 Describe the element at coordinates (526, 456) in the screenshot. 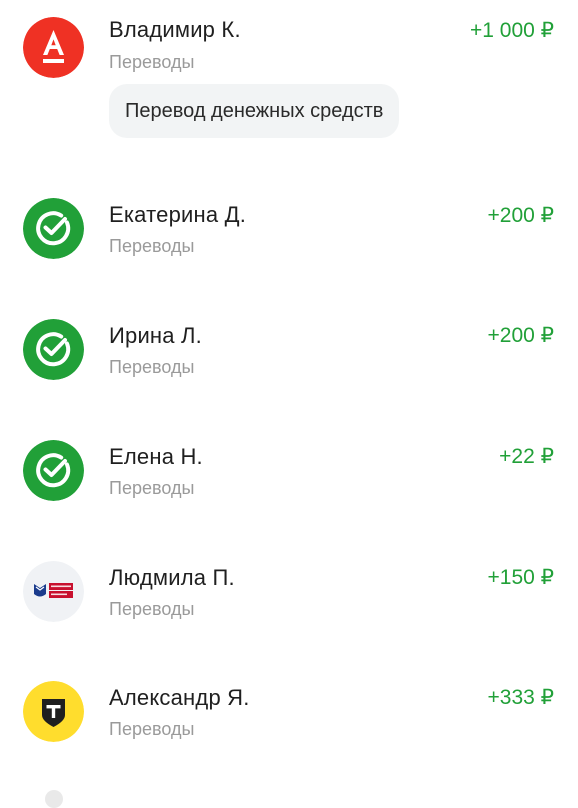

I see `transaction-amount: +22 ₽` at that location.